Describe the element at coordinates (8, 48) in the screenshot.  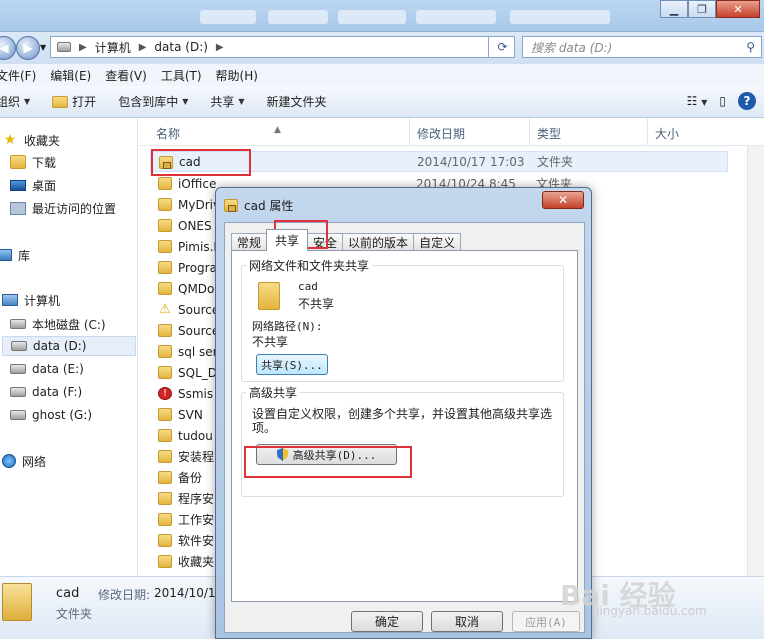
I see `back-button: ◀` at that location.